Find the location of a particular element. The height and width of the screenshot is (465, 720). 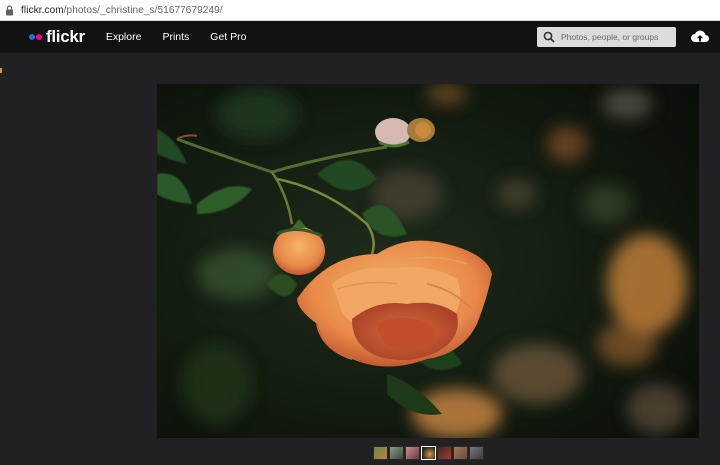

menu-explore: Explore is located at coordinates (124, 37).